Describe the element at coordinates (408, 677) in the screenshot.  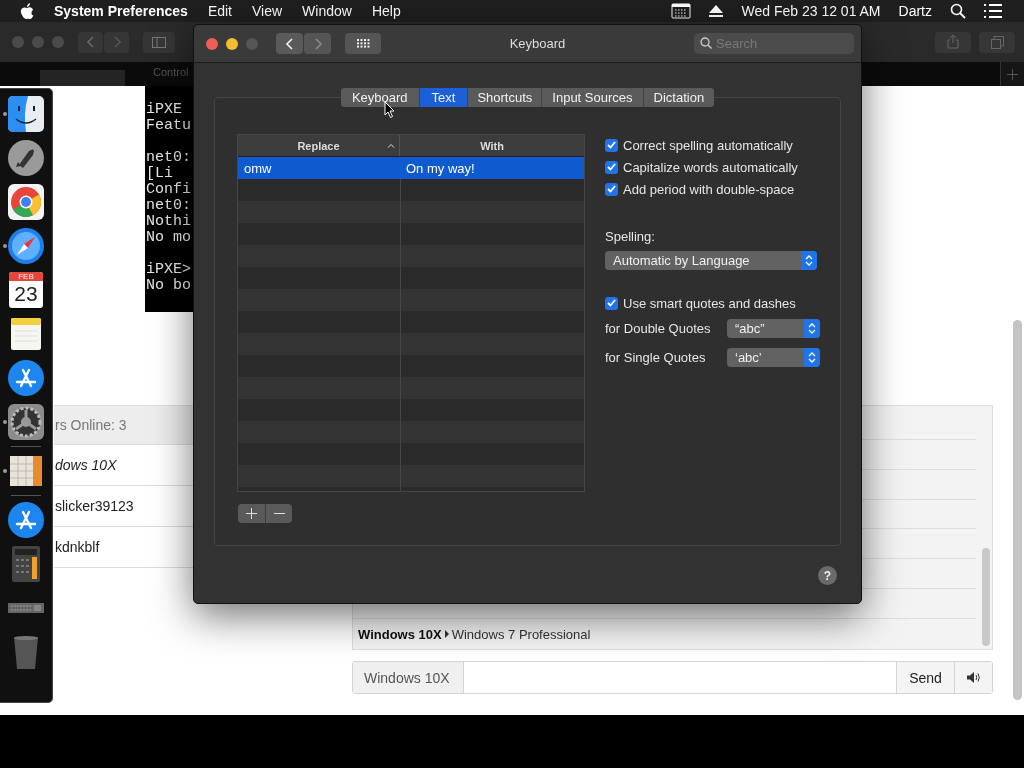
I see `name-label: Windows 10X` at that location.